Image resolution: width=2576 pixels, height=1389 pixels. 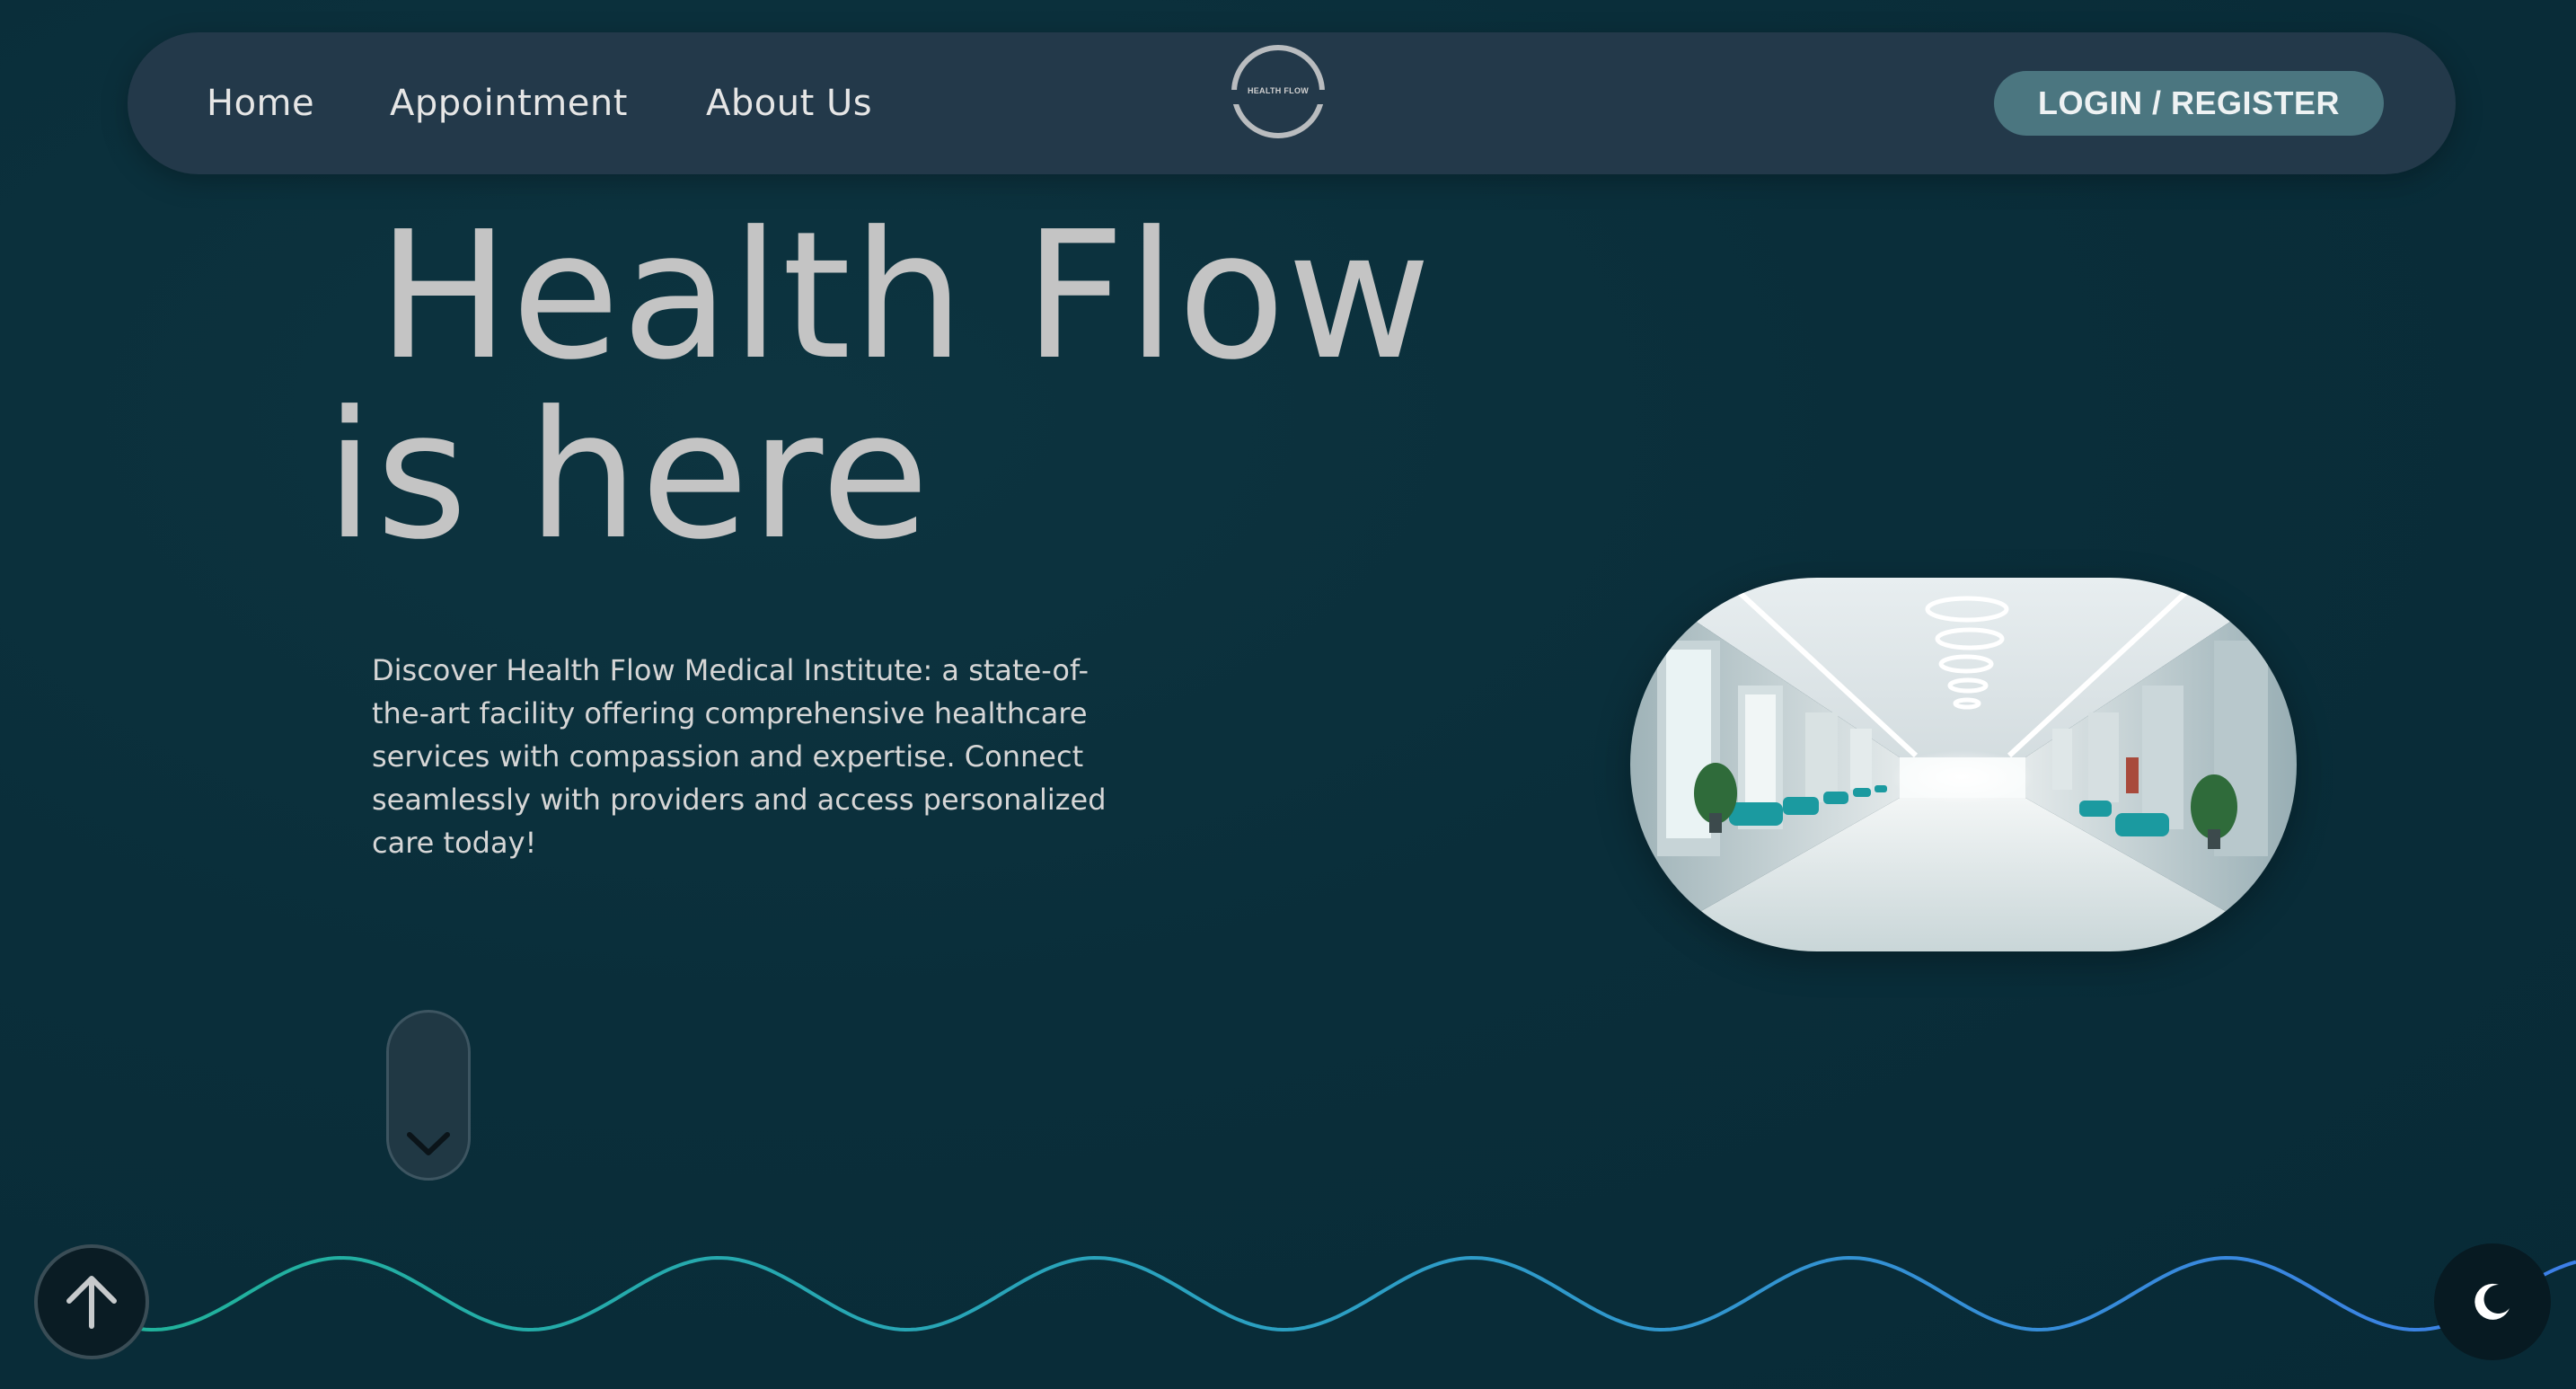 I want to click on theme-toggle-button, so click(x=2492, y=1301).